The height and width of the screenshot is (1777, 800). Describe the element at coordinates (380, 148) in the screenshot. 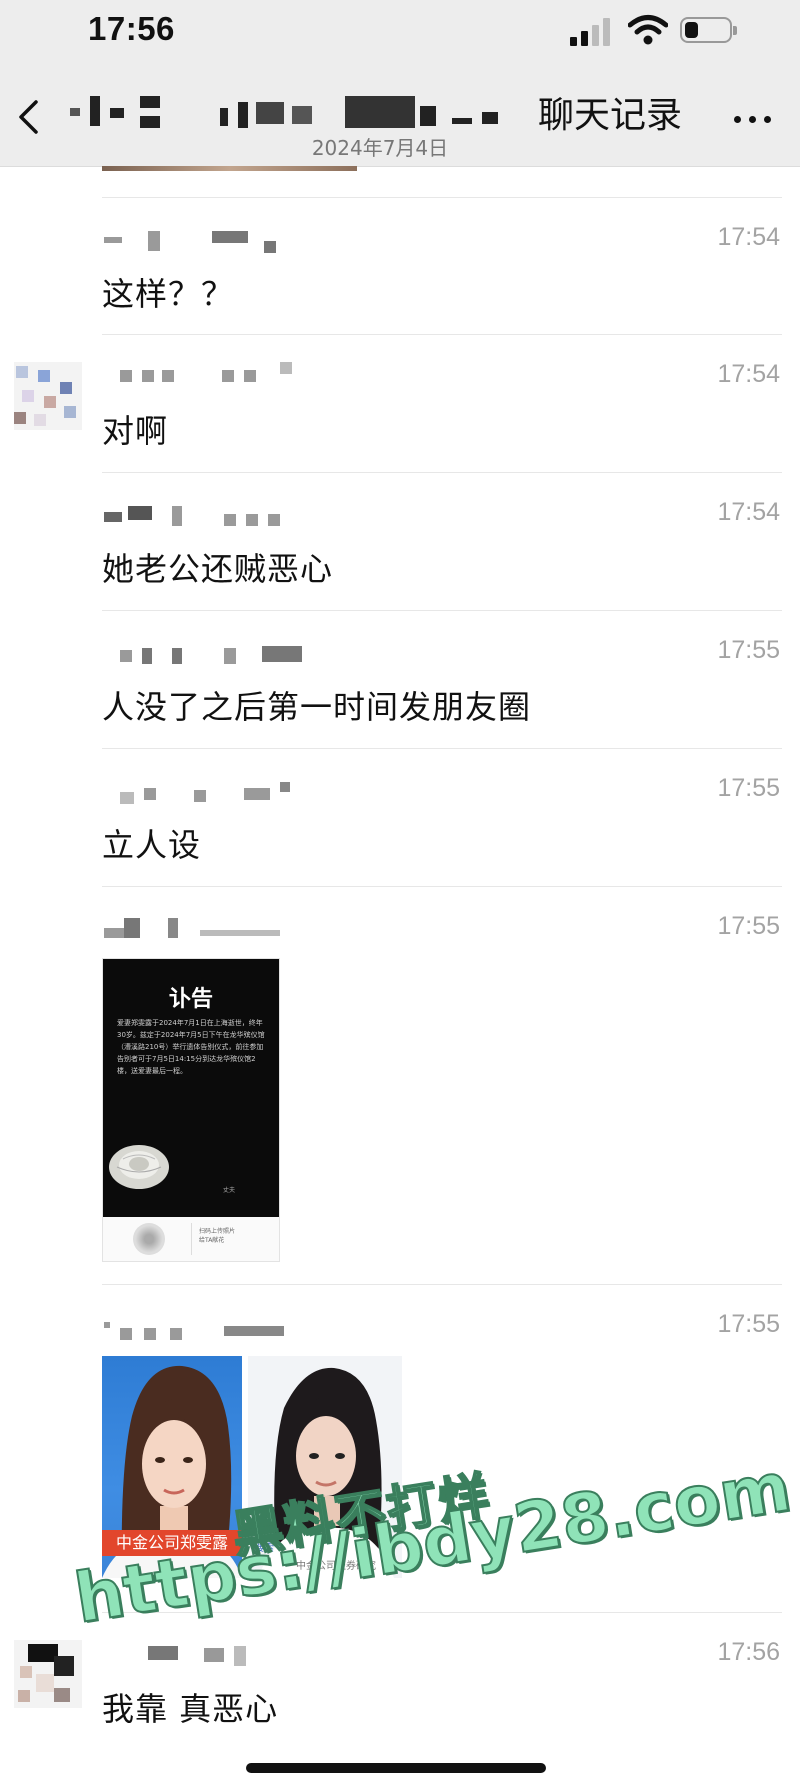

I see `nav-date: 2024年7月4日` at that location.